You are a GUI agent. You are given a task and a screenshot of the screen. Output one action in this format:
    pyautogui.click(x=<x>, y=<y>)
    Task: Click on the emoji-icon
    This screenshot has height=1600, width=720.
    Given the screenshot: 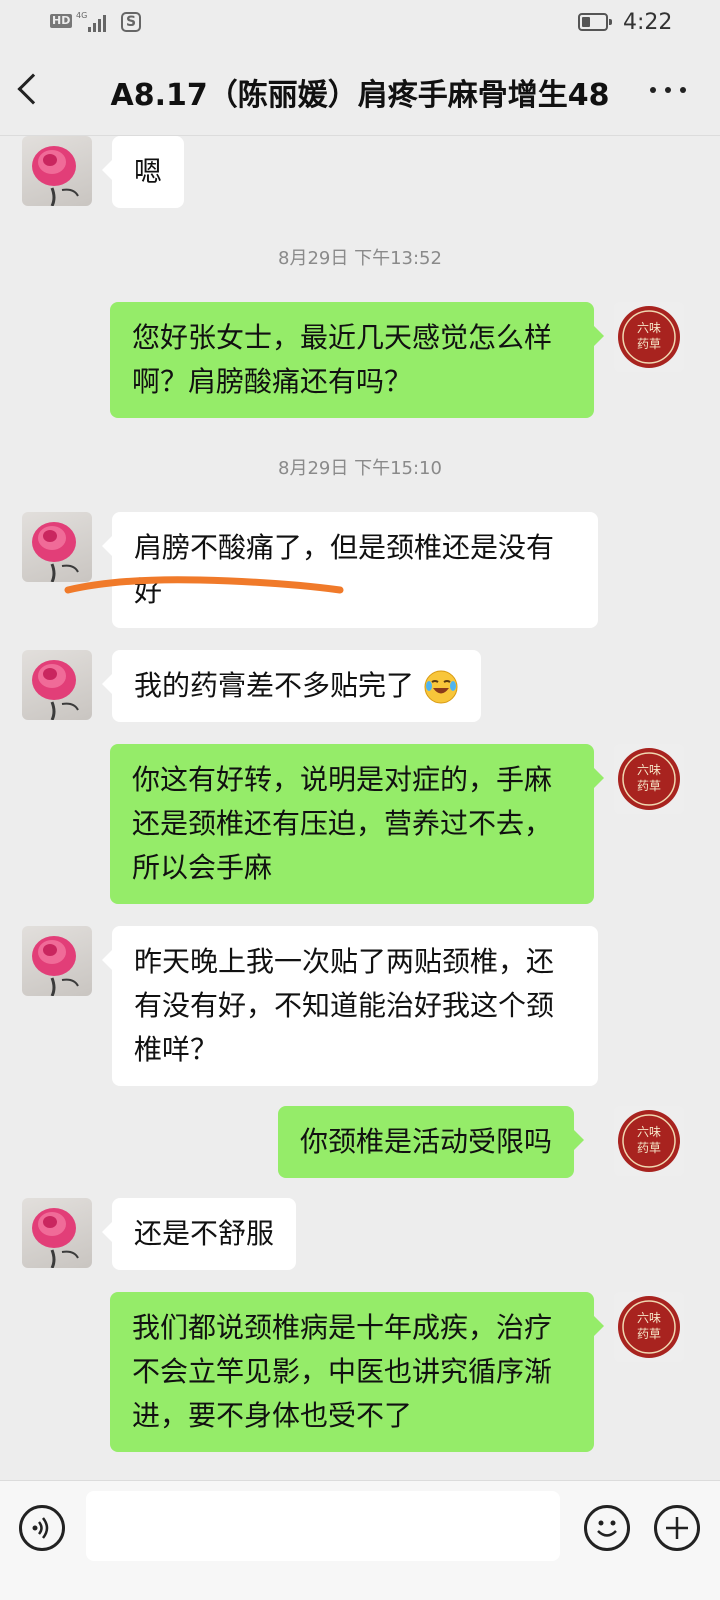 What is the action you would take?
    pyautogui.click(x=607, y=1528)
    